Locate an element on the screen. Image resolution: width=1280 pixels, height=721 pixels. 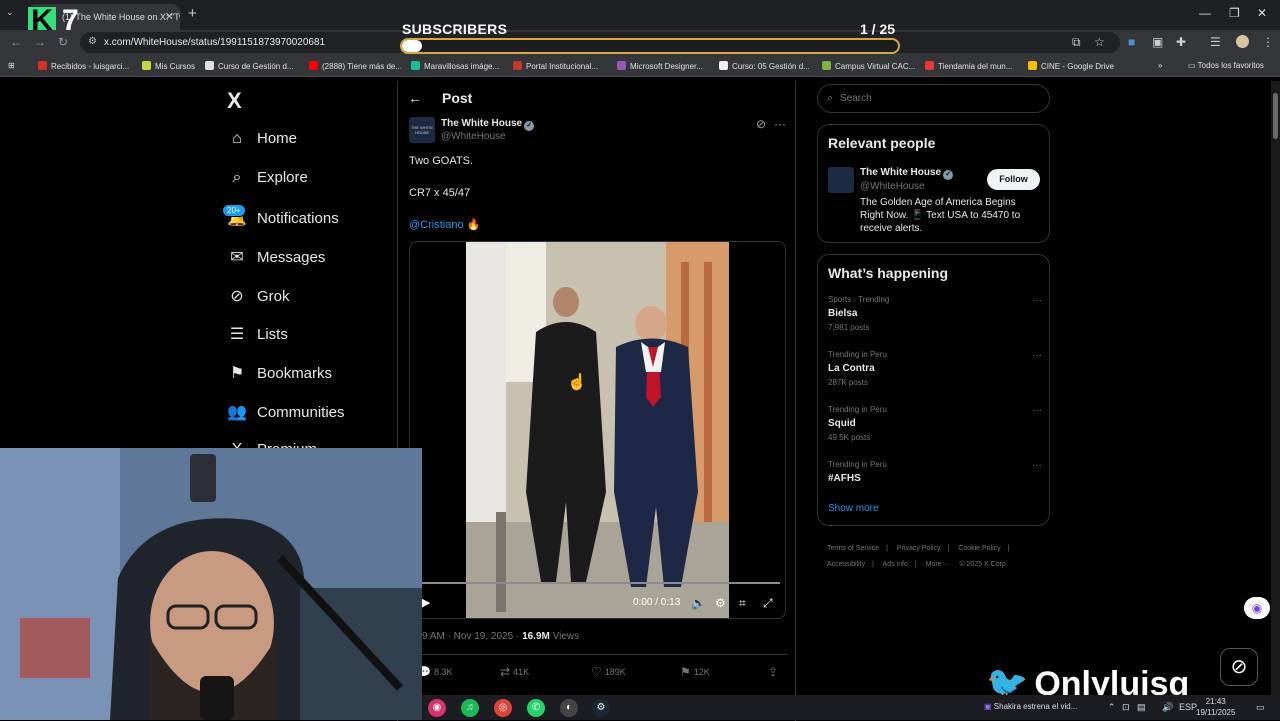
scrollbar-thumb is located at coordinates (1275, 116).